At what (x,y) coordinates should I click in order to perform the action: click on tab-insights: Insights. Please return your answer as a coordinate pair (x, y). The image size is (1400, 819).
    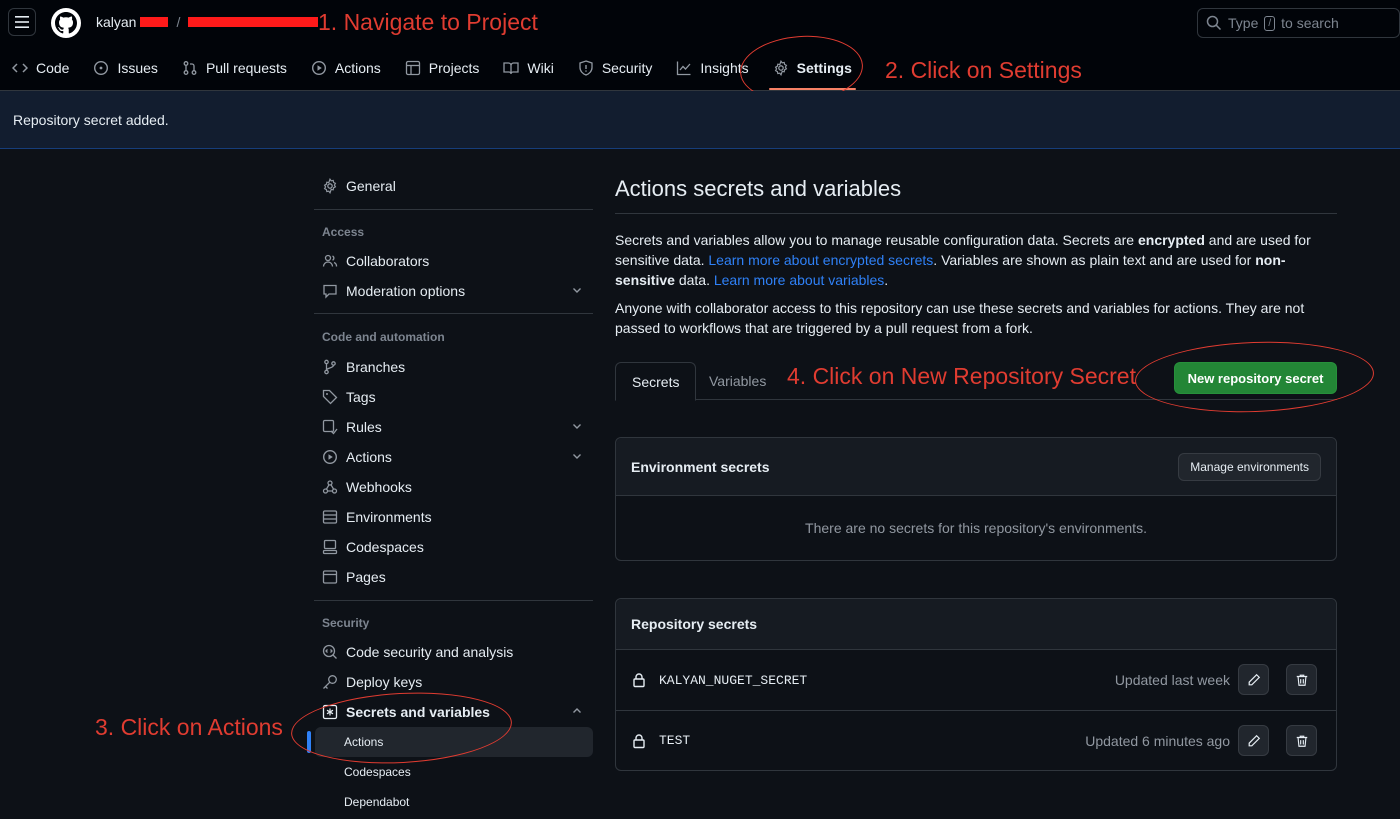
    Looking at the image, I should click on (712, 68).